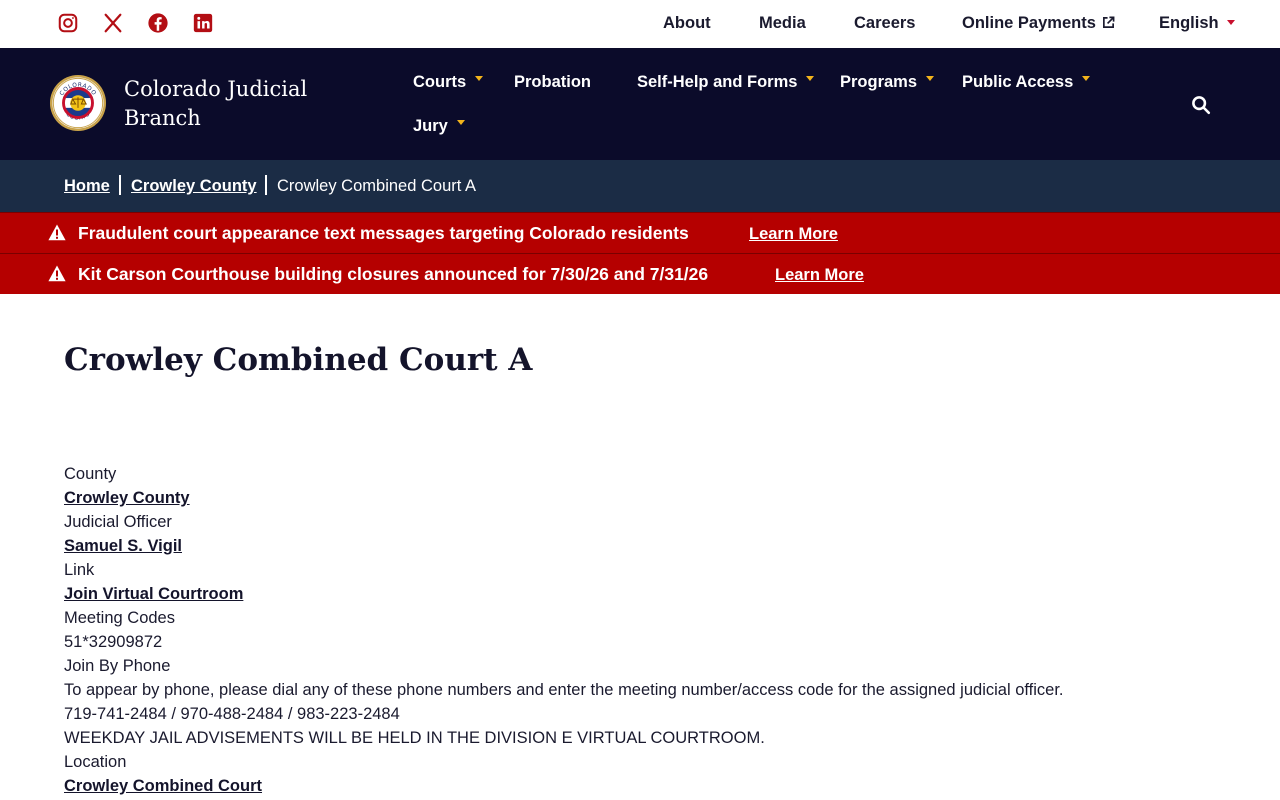  What do you see at coordinates (654, 498) in the screenshot?
I see `county-link: Crowley County` at bounding box center [654, 498].